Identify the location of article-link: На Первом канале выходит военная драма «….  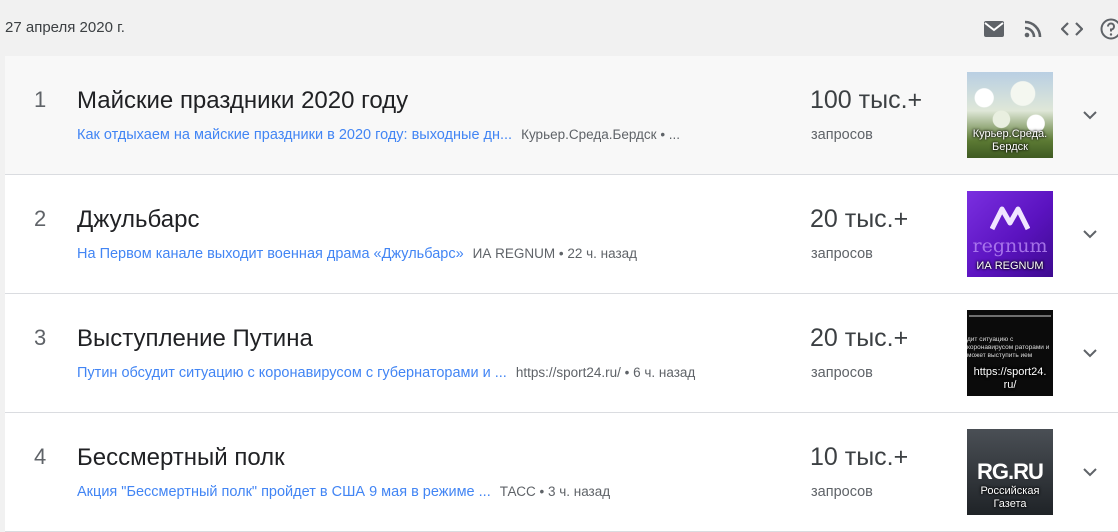
(270, 254).